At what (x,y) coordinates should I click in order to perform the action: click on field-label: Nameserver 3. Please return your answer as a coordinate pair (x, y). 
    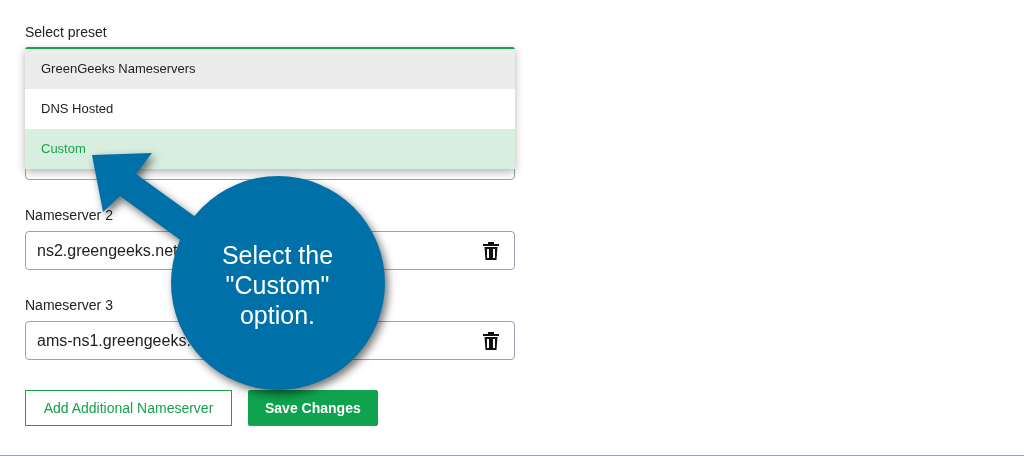
    Looking at the image, I should click on (69, 305).